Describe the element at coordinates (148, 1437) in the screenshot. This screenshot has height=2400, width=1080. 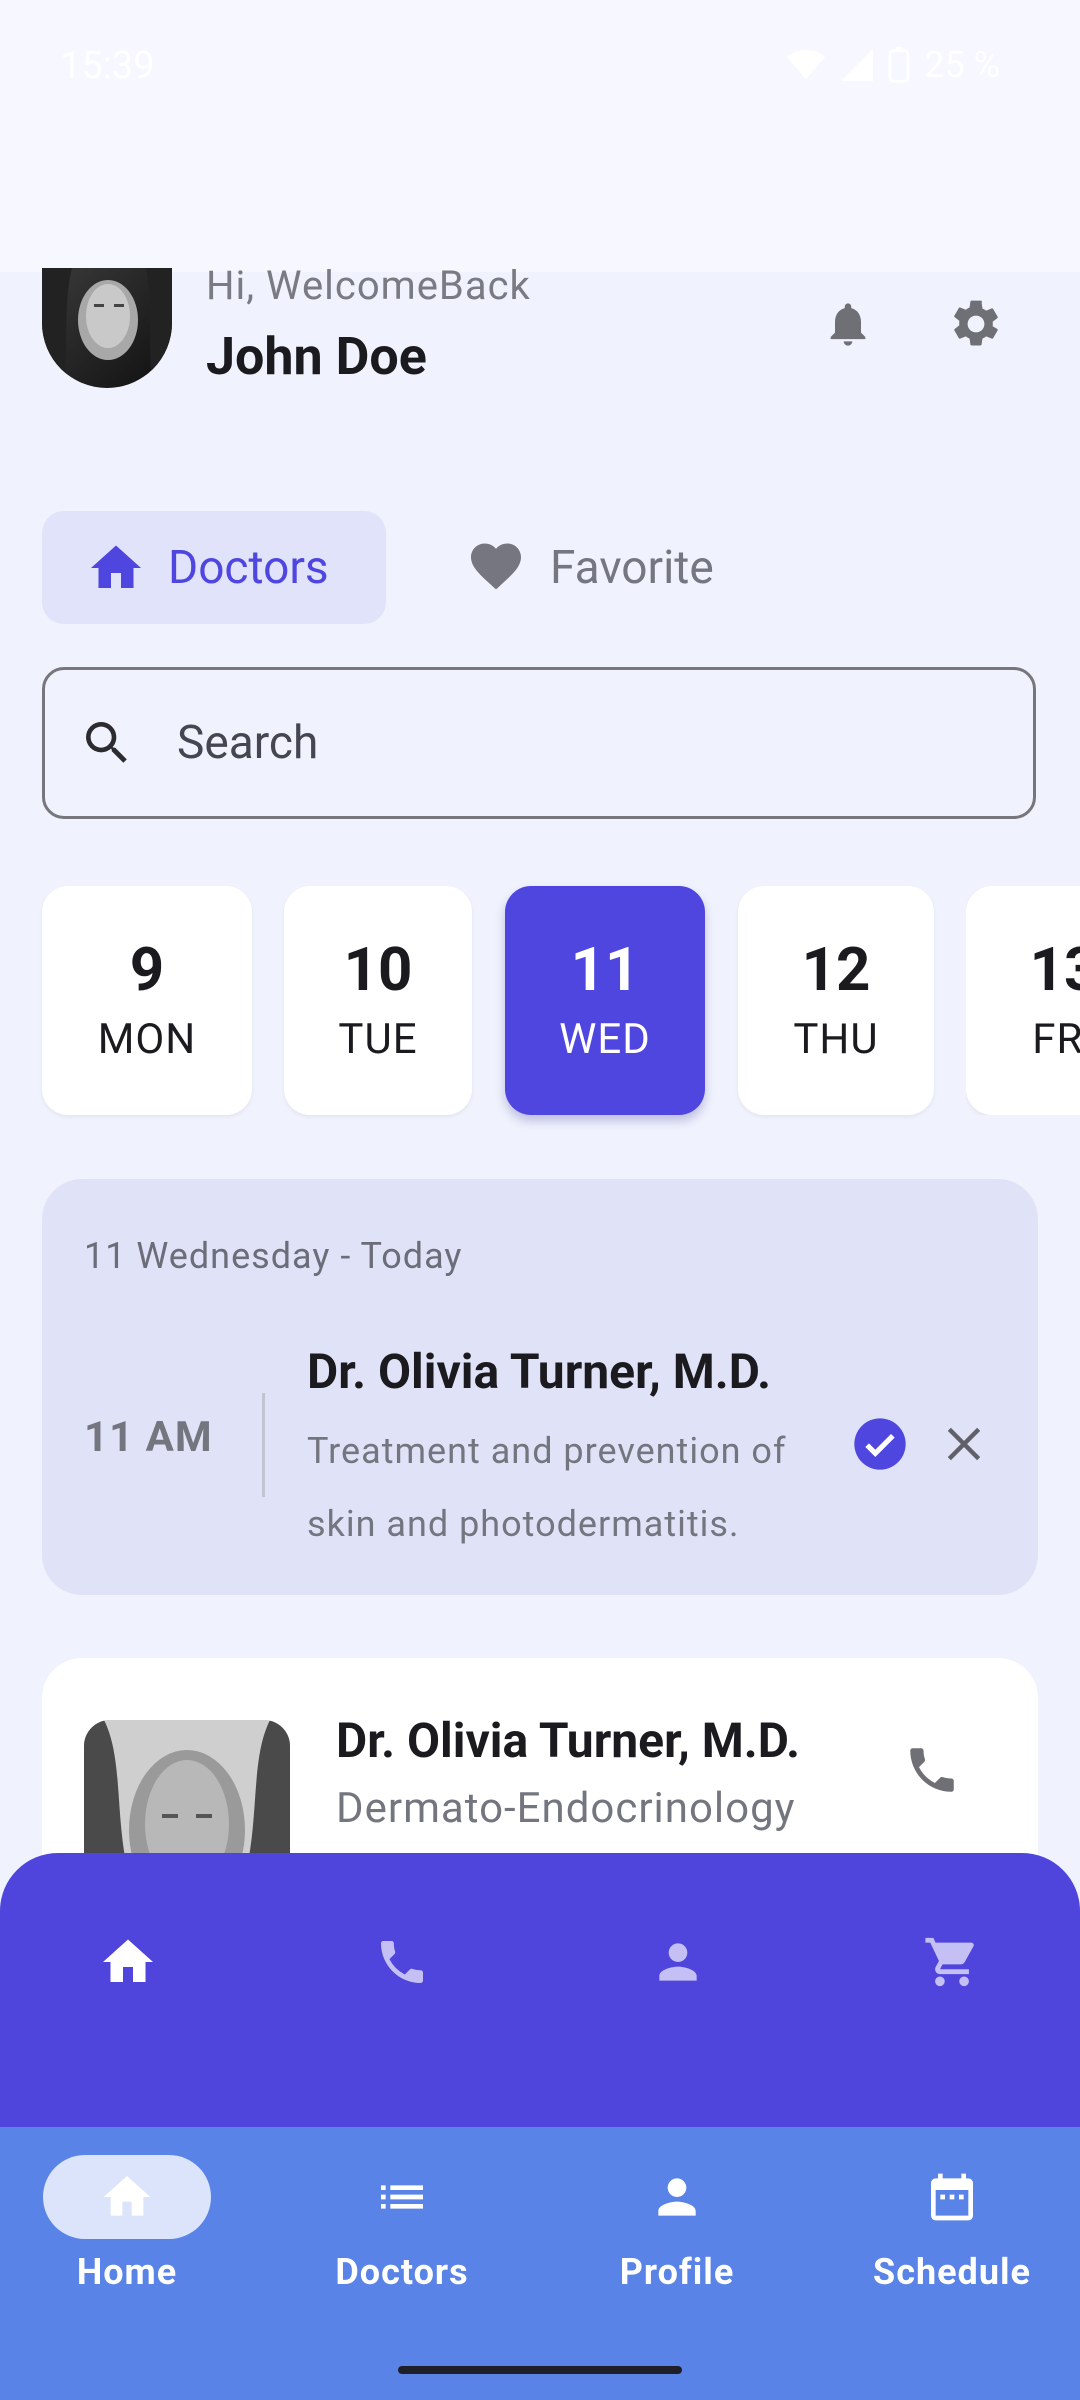
I see `appointment-time: 11 AM` at that location.